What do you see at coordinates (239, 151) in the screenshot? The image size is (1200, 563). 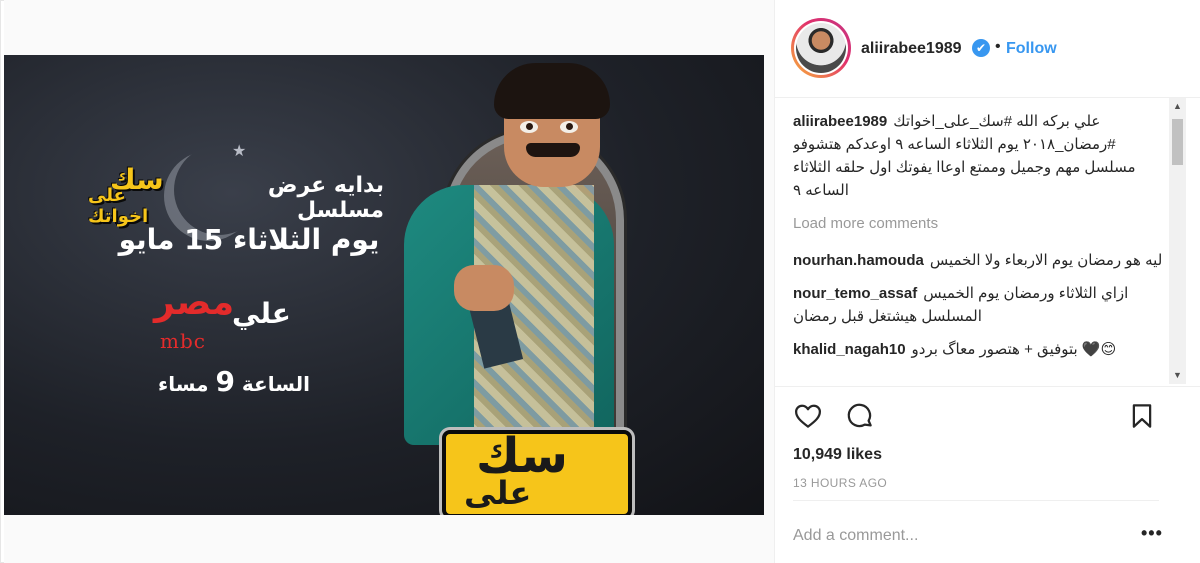 I see `star-icon: ★` at bounding box center [239, 151].